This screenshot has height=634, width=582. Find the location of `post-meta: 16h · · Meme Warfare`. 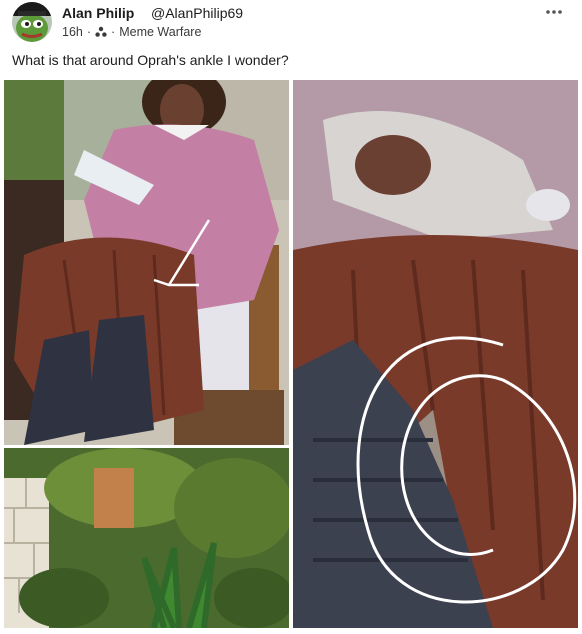

post-meta: 16h · · Meme Warfare is located at coordinates (131, 32).